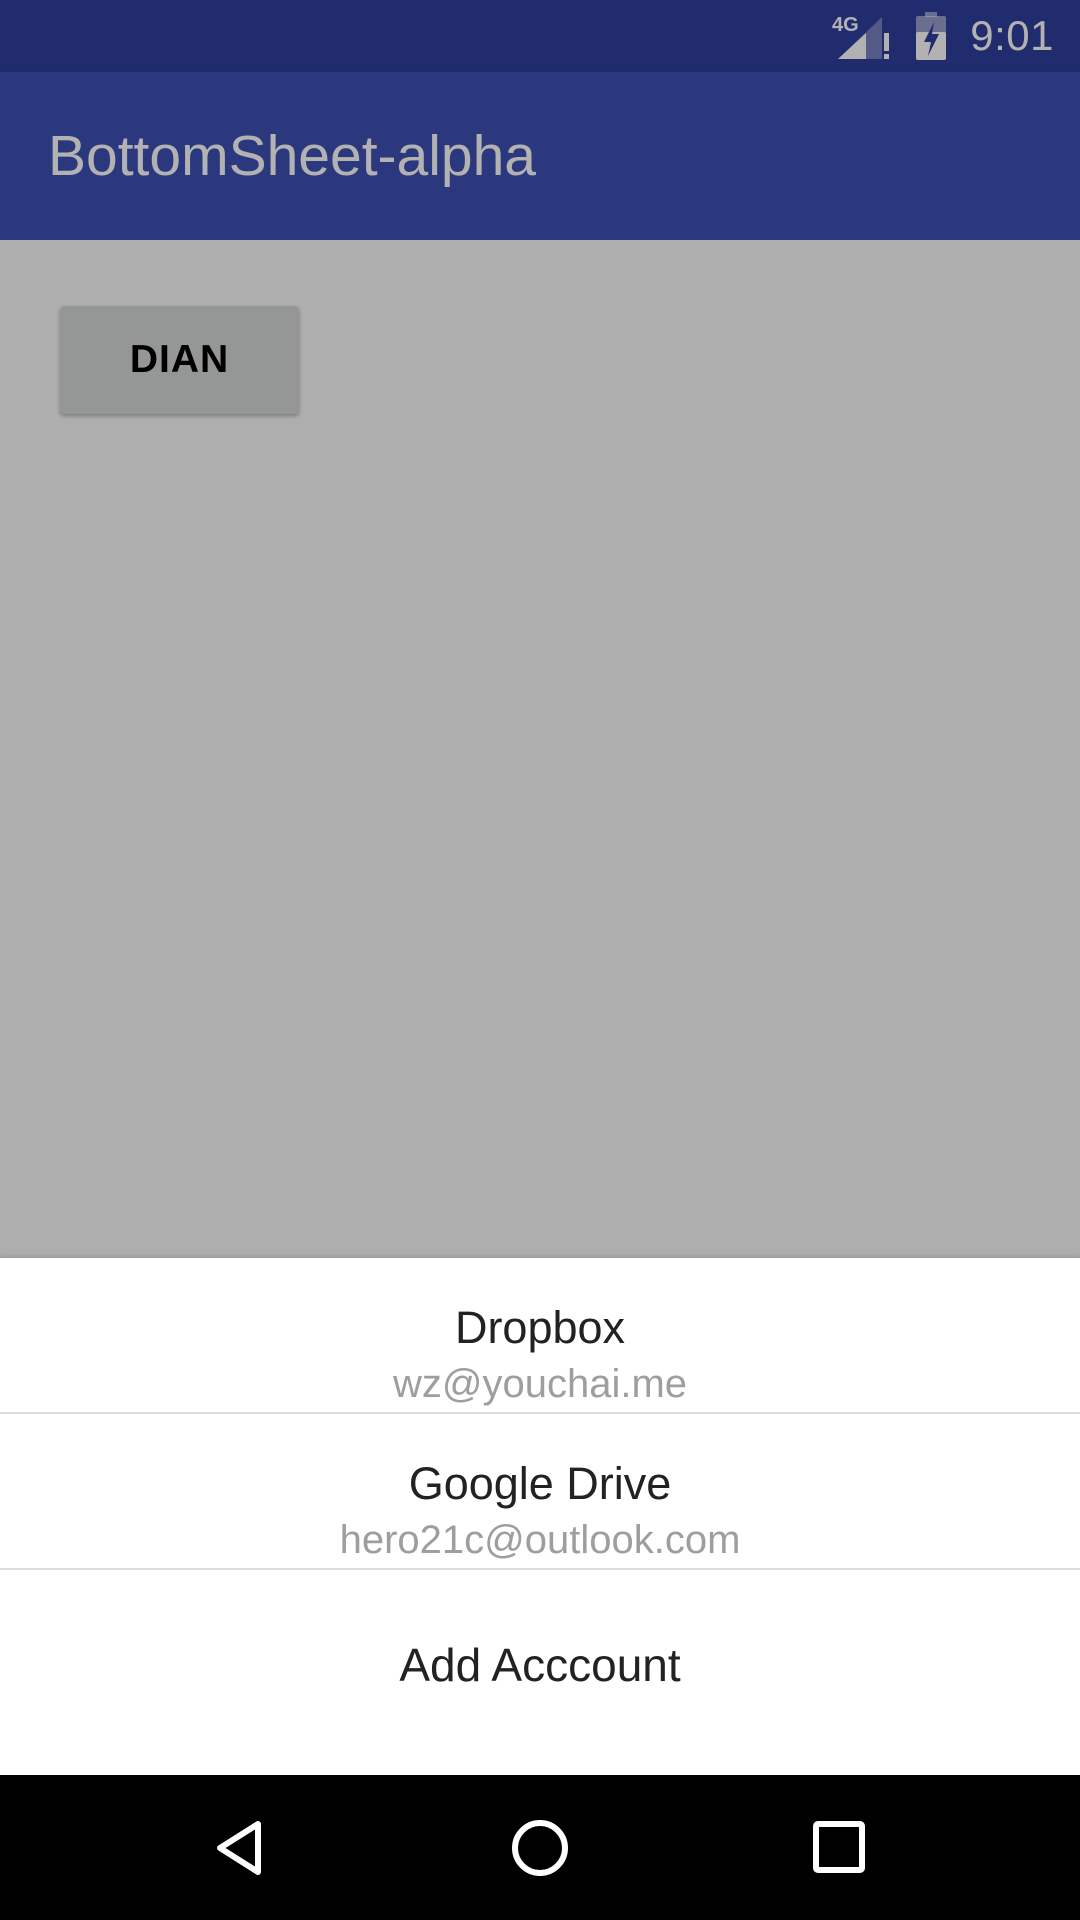  Describe the element at coordinates (540, 1384) in the screenshot. I see `account-email: wz@youchai.me` at that location.